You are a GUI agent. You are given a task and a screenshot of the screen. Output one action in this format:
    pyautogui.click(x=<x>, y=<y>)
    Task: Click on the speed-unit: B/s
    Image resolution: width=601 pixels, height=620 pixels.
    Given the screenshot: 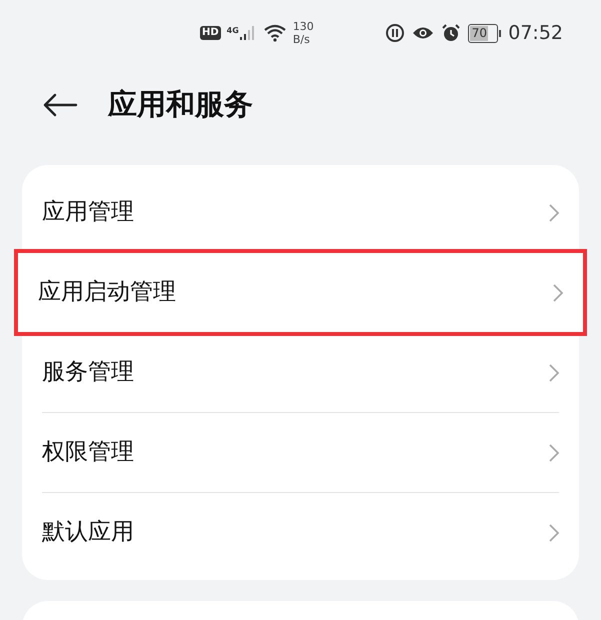 What is the action you would take?
    pyautogui.click(x=301, y=39)
    